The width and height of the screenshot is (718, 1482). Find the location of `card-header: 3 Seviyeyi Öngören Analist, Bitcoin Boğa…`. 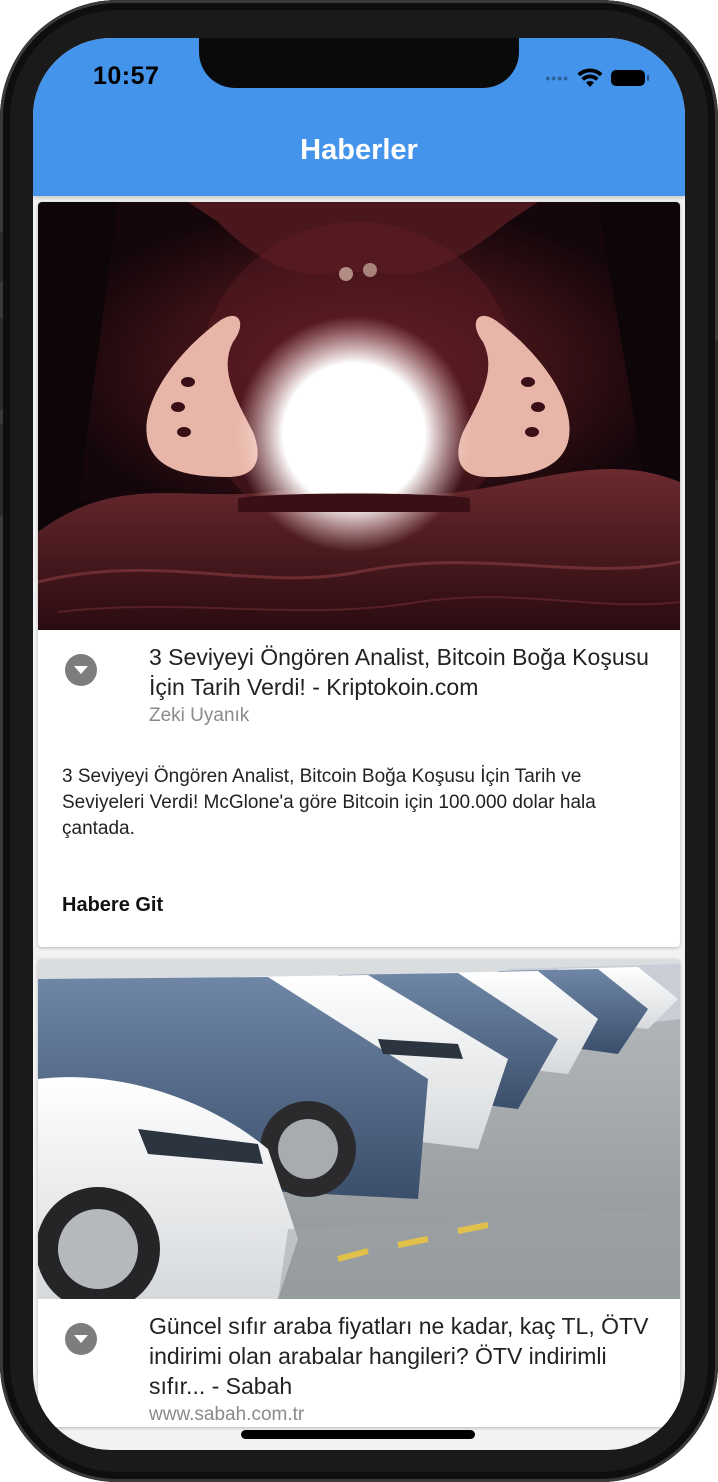

card-header: 3 Seviyeyi Öngören Analist, Bitcoin Boğa… is located at coordinates (359, 679).